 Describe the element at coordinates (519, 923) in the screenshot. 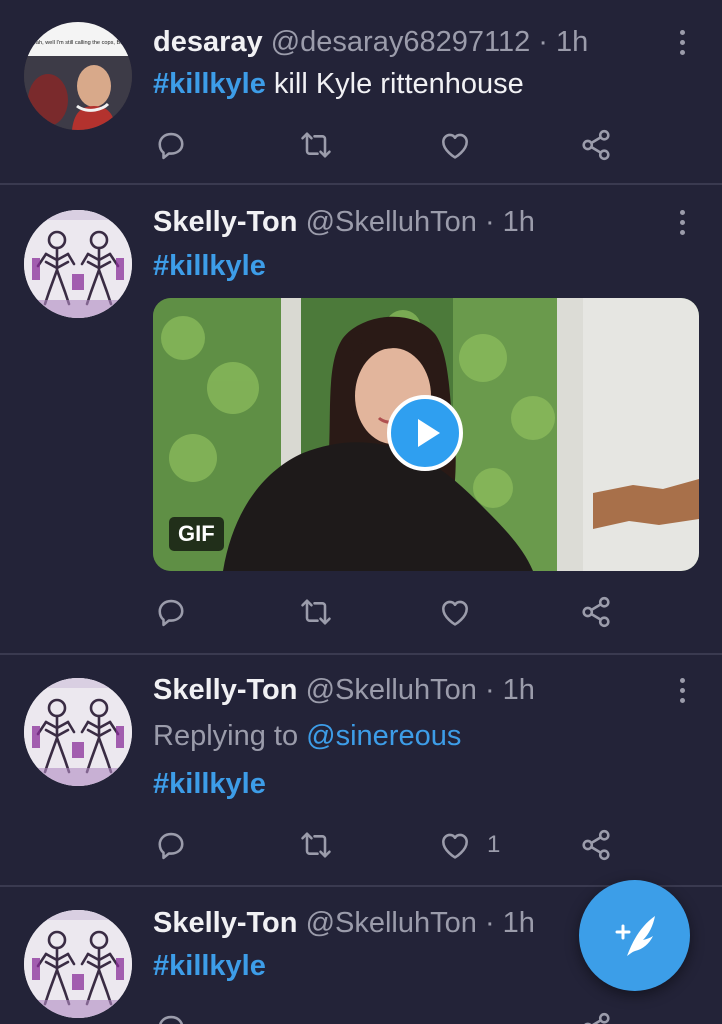

I see `timestamp: 1h` at that location.